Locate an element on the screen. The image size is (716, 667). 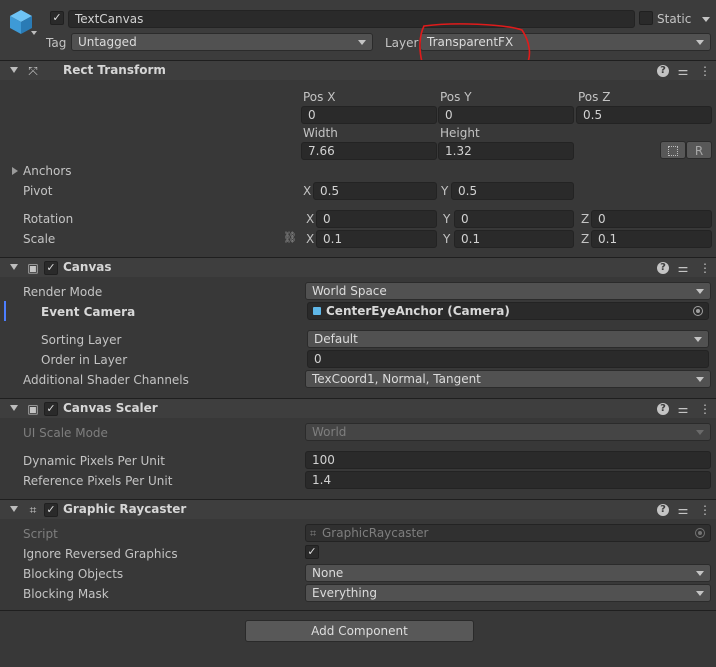
canvas-header: ▣ ✓ Canvas ? ⚌ ⋮ is located at coordinates (358, 267).